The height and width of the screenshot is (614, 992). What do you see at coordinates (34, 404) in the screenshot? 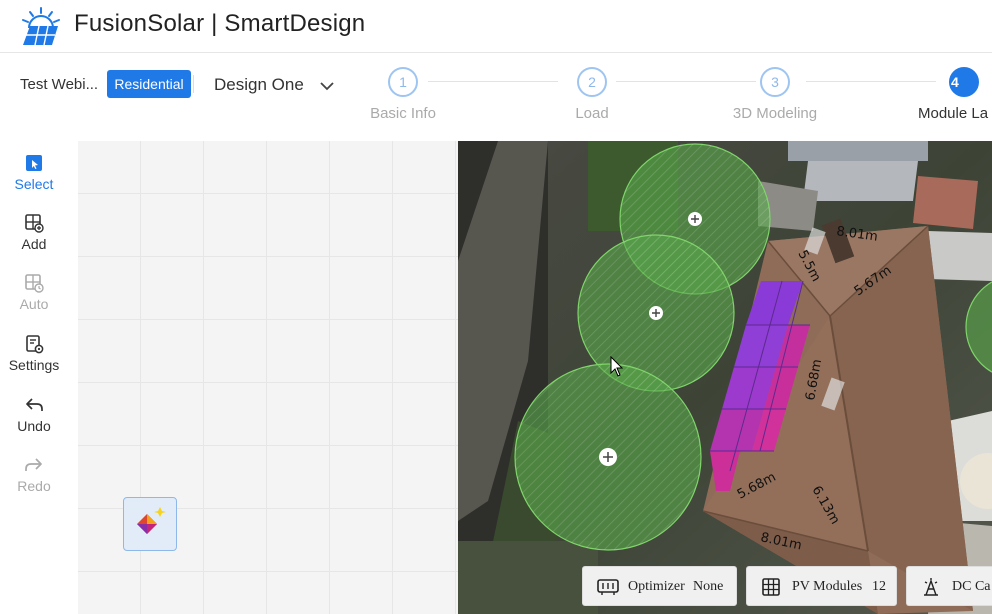
I see `undo-icon` at bounding box center [34, 404].